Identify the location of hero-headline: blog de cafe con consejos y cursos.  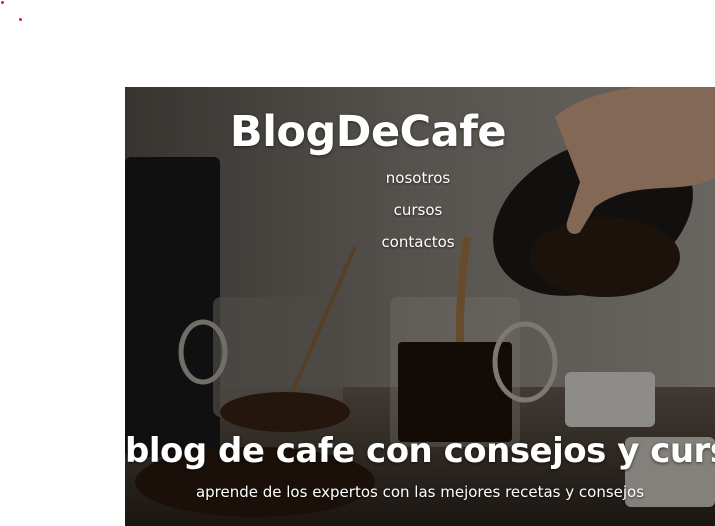
(420, 451).